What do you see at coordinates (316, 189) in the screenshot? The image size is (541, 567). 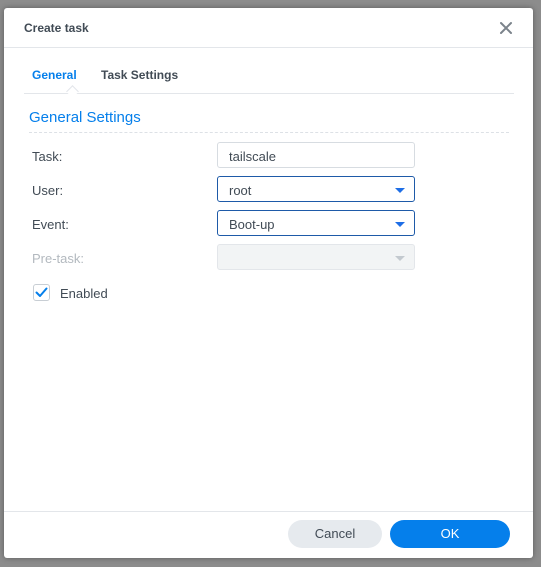 I see `user-select: root` at bounding box center [316, 189].